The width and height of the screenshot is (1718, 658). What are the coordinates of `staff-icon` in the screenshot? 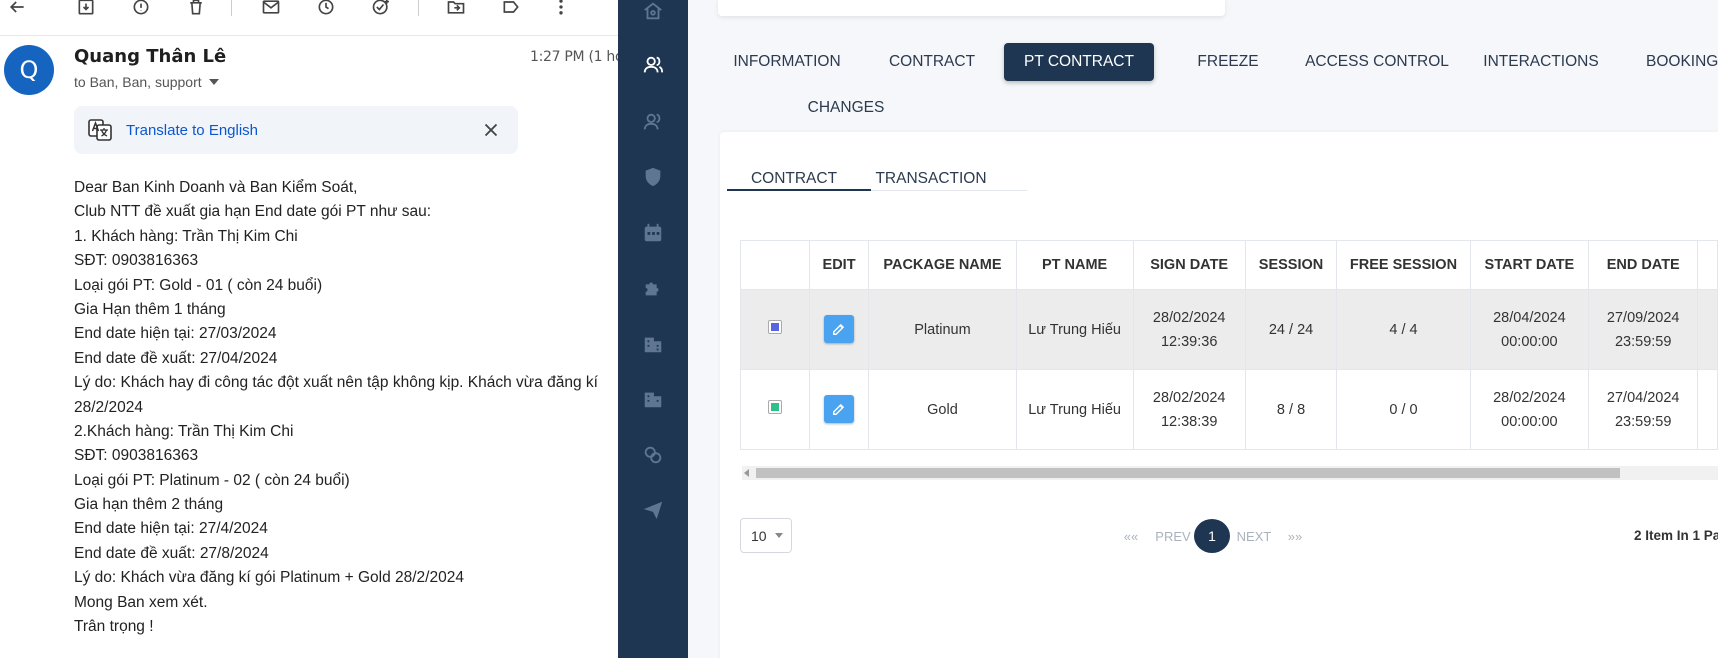 It's located at (653, 122).